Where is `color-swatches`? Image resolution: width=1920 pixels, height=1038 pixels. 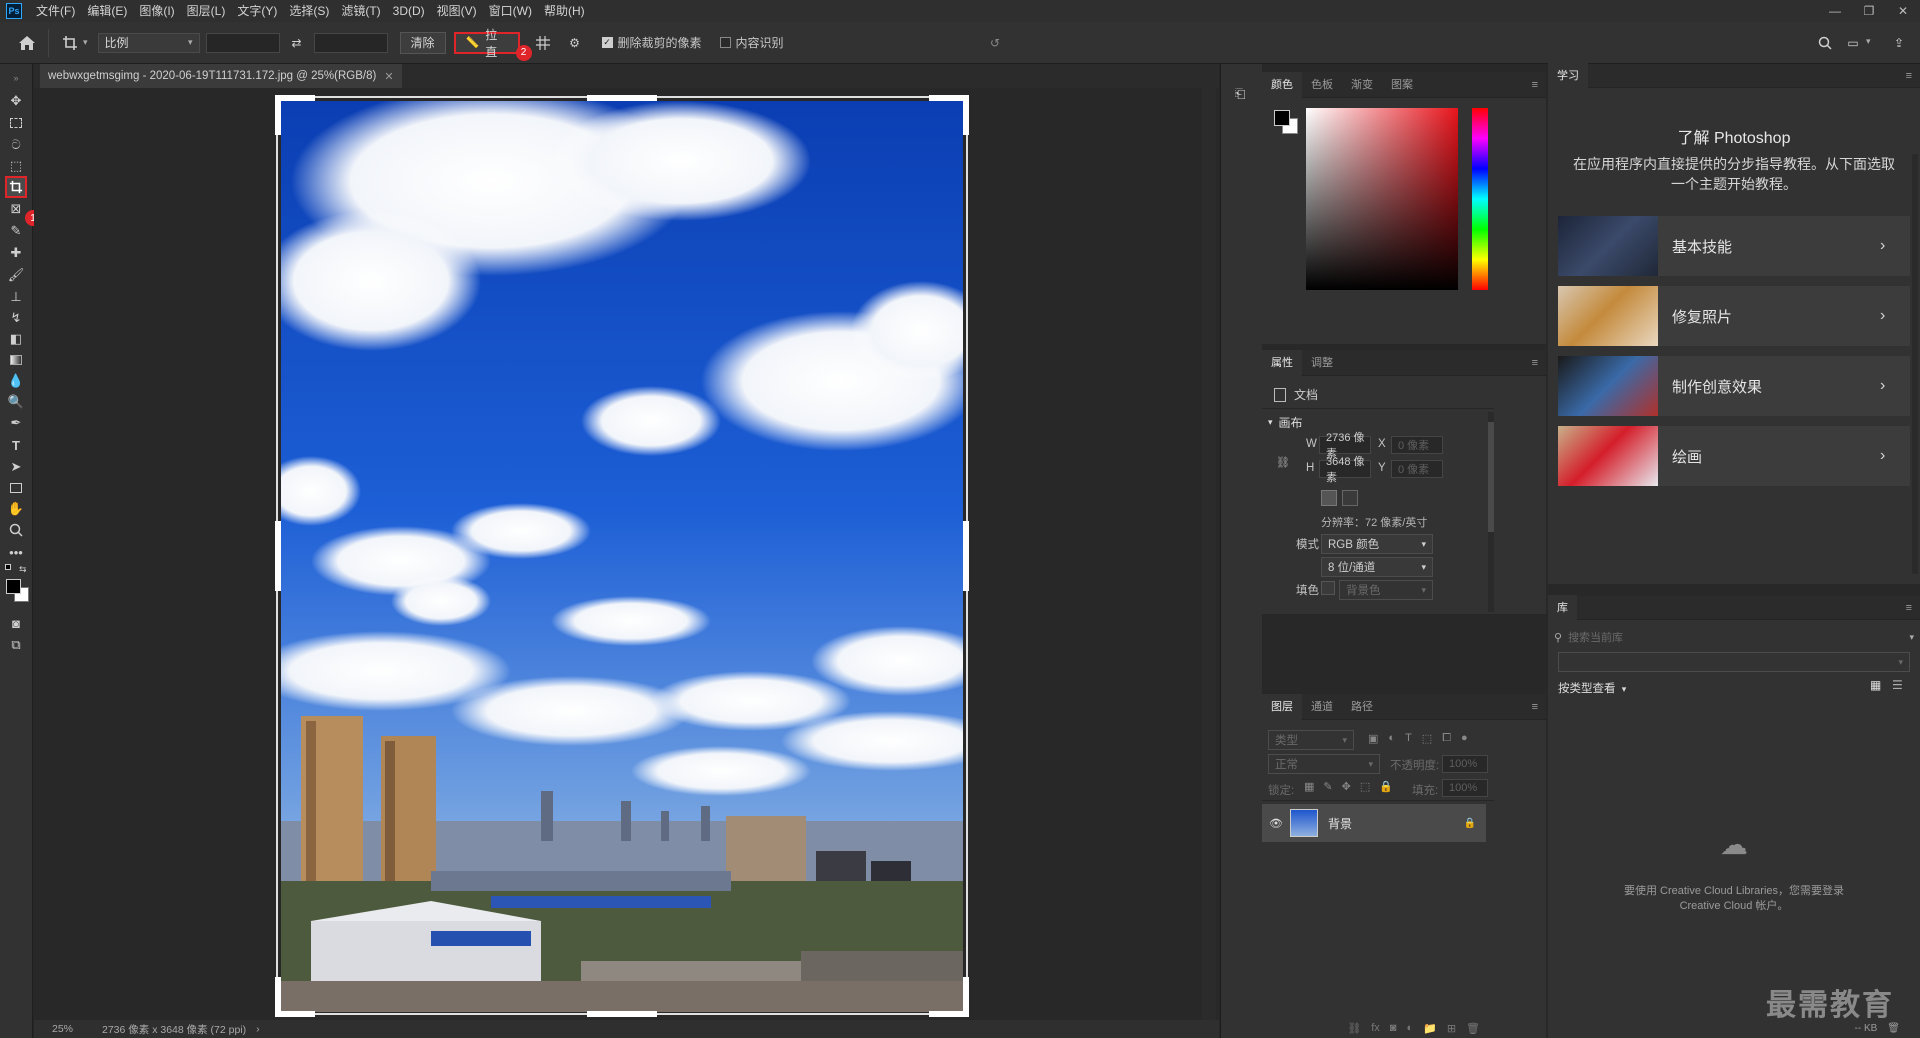 color-swatches is located at coordinates (18, 591).